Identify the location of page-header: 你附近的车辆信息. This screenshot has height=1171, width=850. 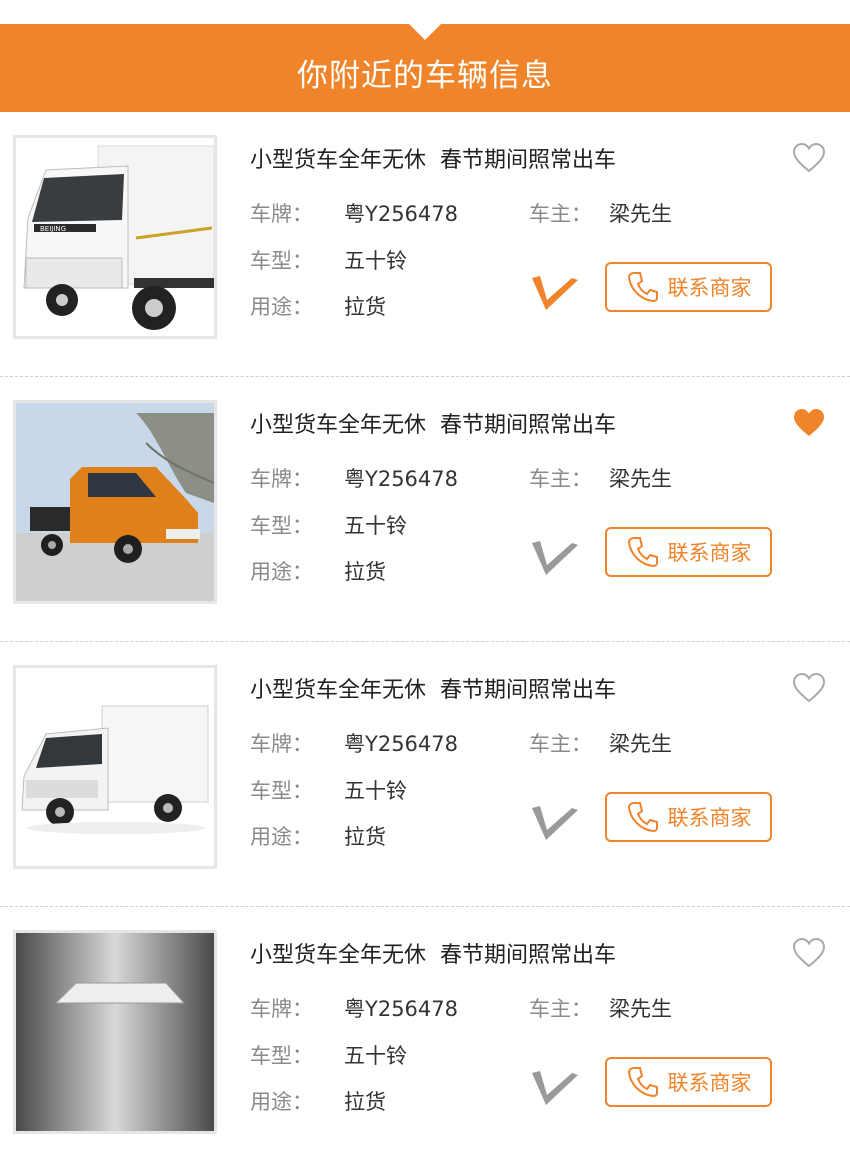
(425, 68).